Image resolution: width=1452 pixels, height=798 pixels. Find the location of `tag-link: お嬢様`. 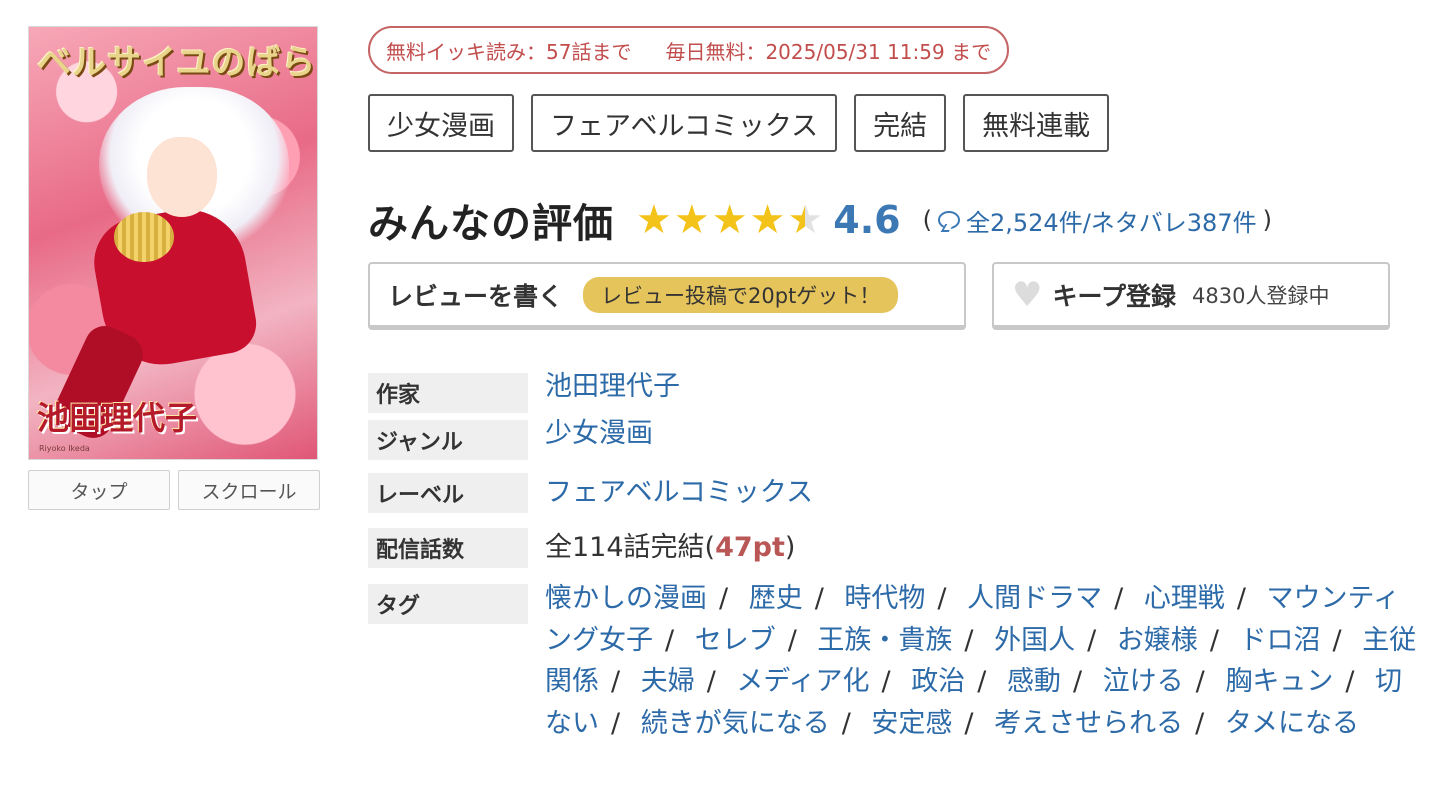

tag-link: お嬢様 is located at coordinates (1157, 640).